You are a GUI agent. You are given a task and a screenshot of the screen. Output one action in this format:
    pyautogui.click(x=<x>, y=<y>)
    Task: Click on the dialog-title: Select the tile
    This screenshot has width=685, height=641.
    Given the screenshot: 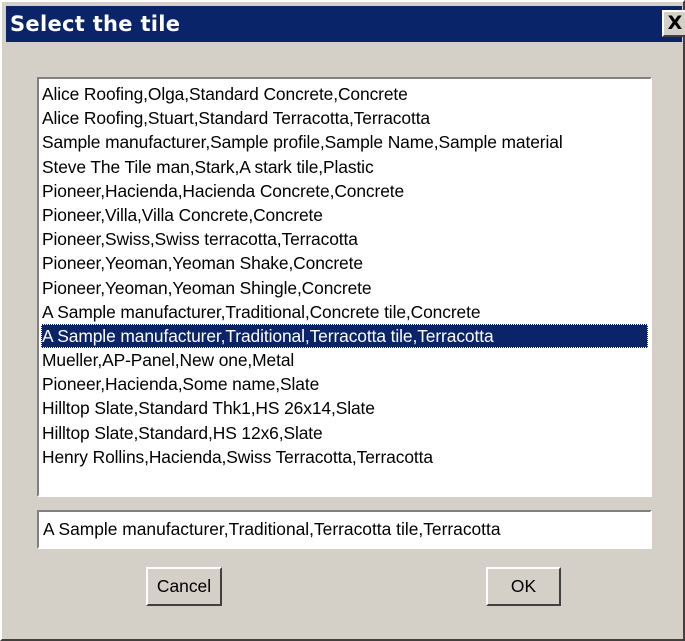 What is the action you would take?
    pyautogui.click(x=95, y=24)
    